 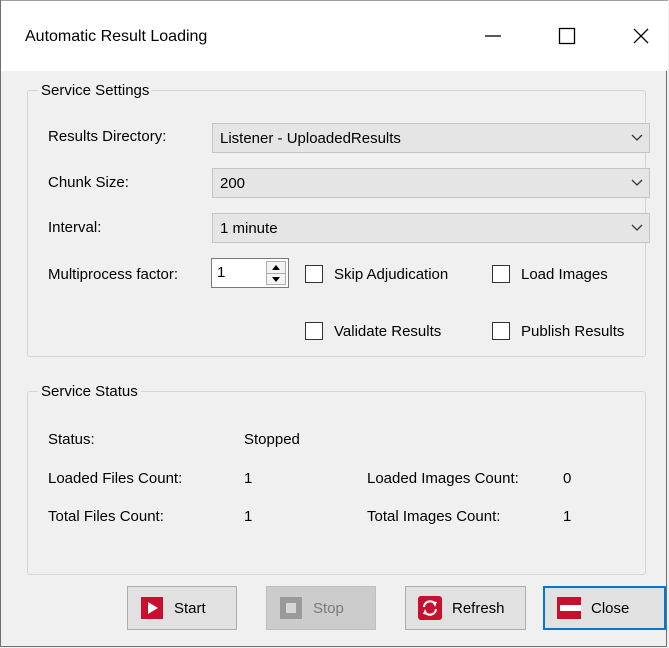 I want to click on maximize-button, so click(x=567, y=36).